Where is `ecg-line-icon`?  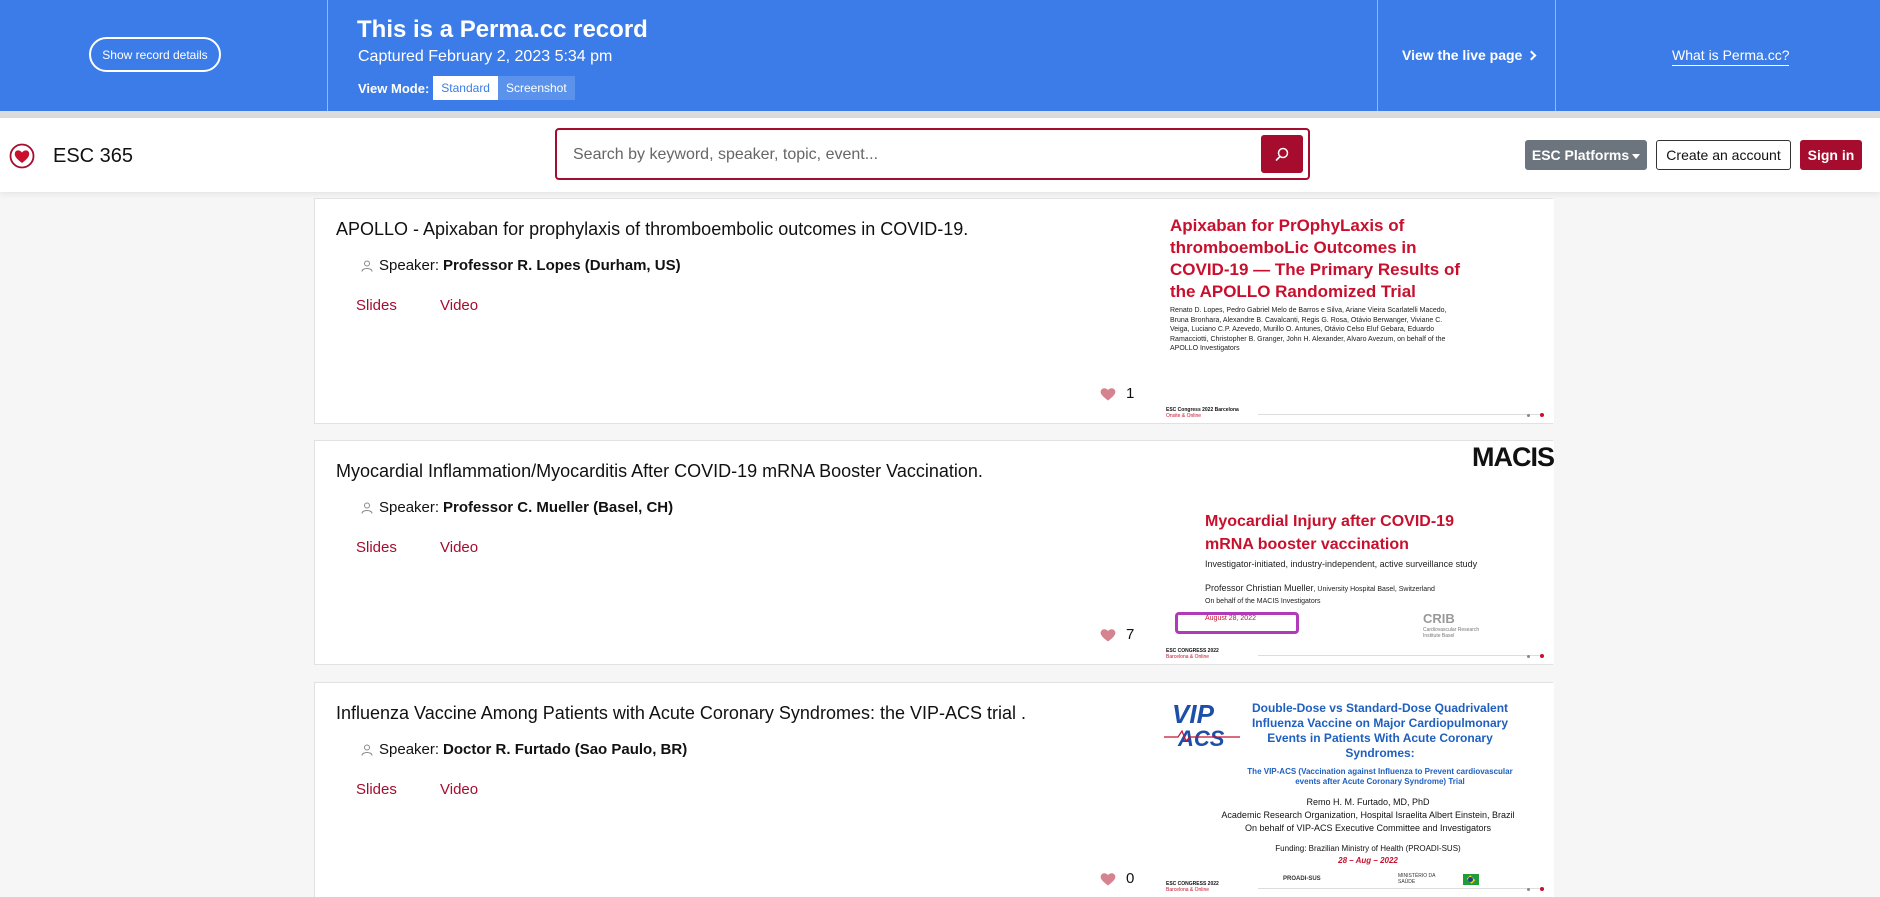 ecg-line-icon is located at coordinates (1202, 736).